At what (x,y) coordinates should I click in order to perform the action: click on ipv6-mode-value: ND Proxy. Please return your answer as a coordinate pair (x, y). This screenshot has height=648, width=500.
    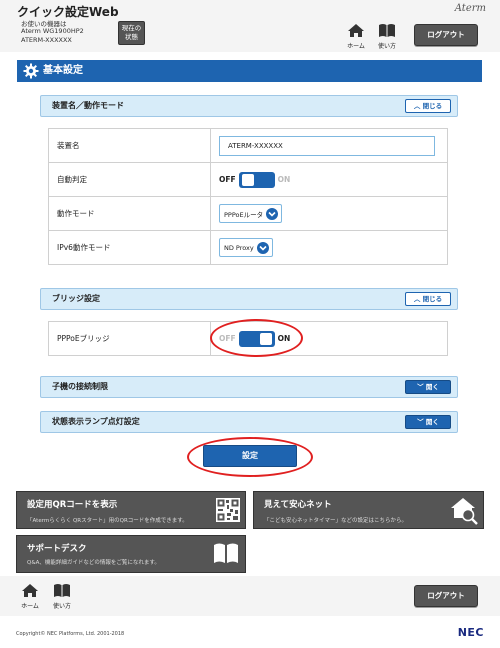
    Looking at the image, I should click on (239, 247).